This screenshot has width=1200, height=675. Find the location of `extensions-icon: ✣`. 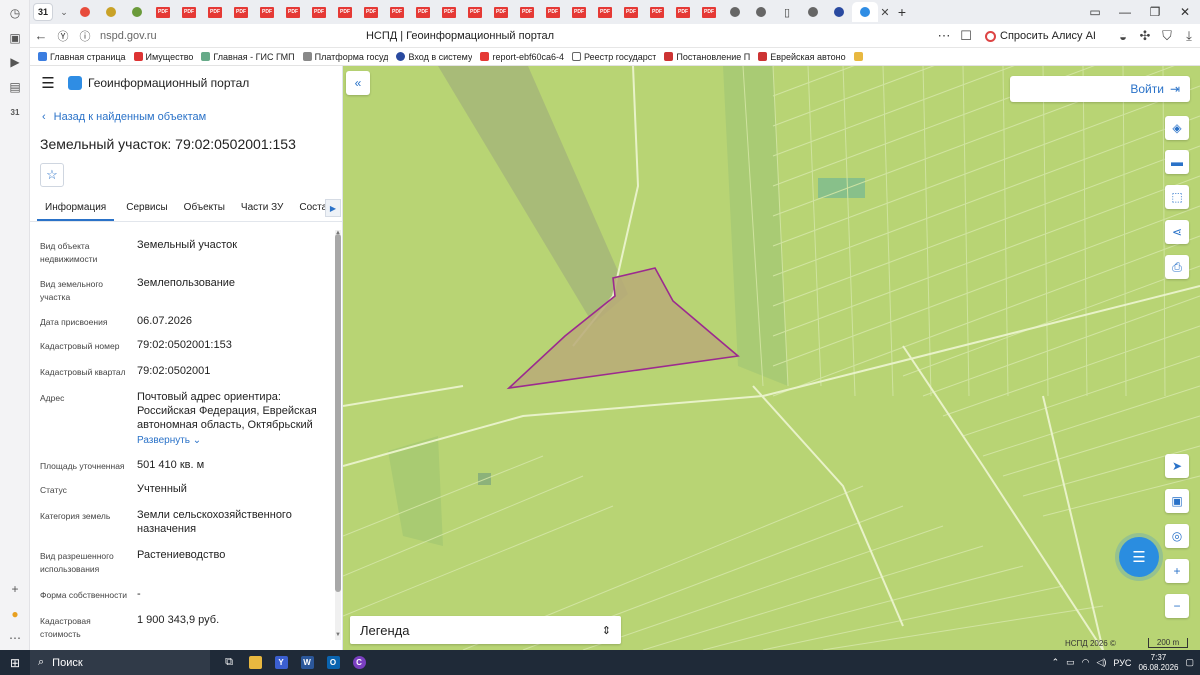

extensions-icon: ✣ is located at coordinates (1145, 36).